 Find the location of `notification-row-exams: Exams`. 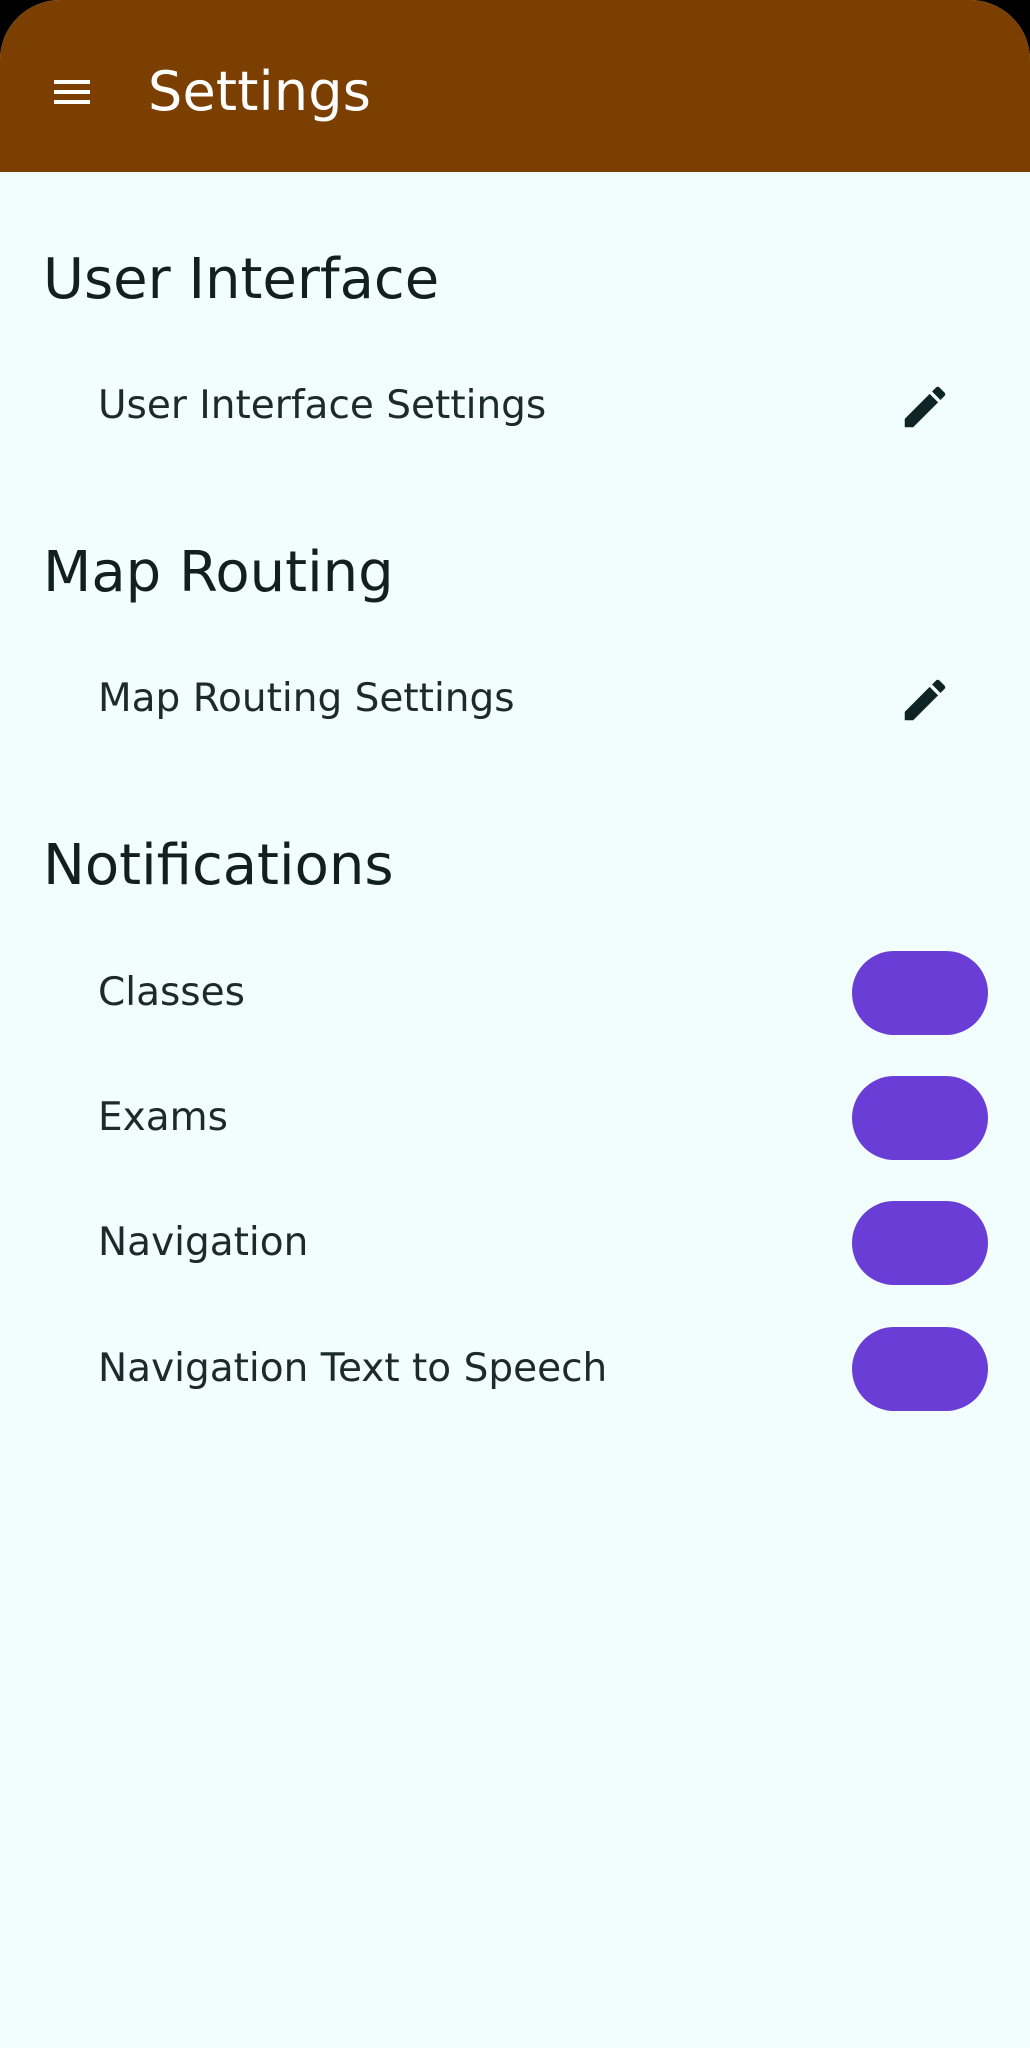

notification-row-exams: Exams is located at coordinates (515, 1118).